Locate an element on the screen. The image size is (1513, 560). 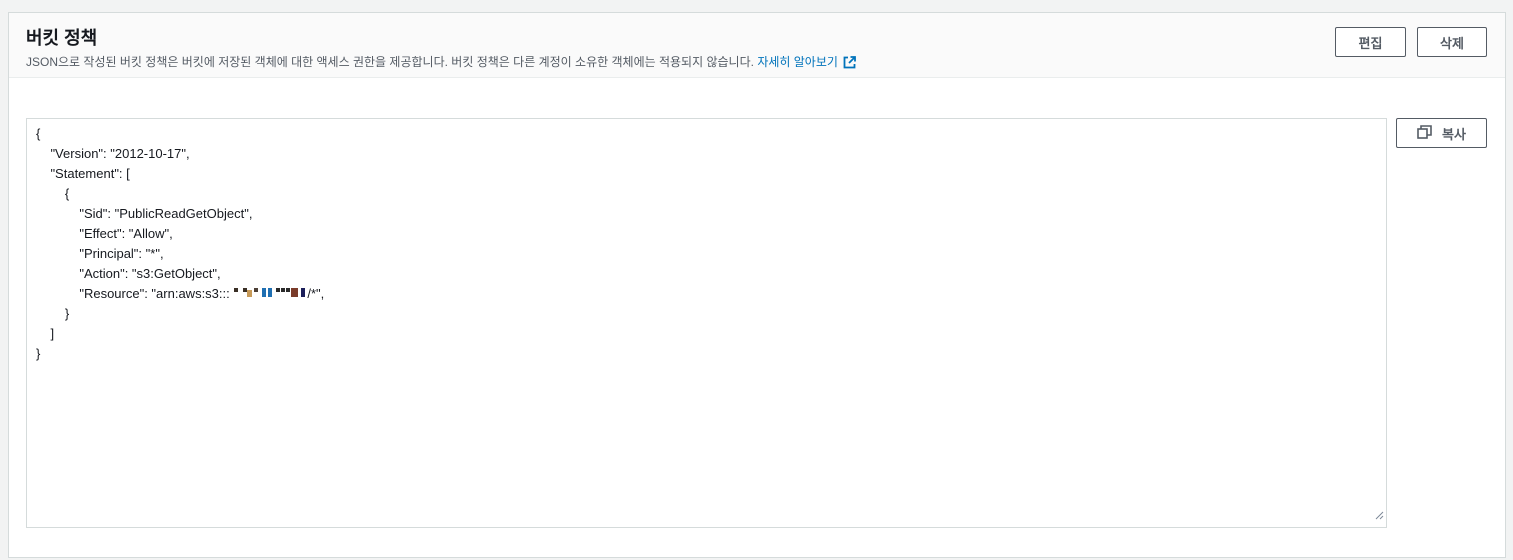
policy-line: "Effect": "Allow", is located at coordinates (104, 233).